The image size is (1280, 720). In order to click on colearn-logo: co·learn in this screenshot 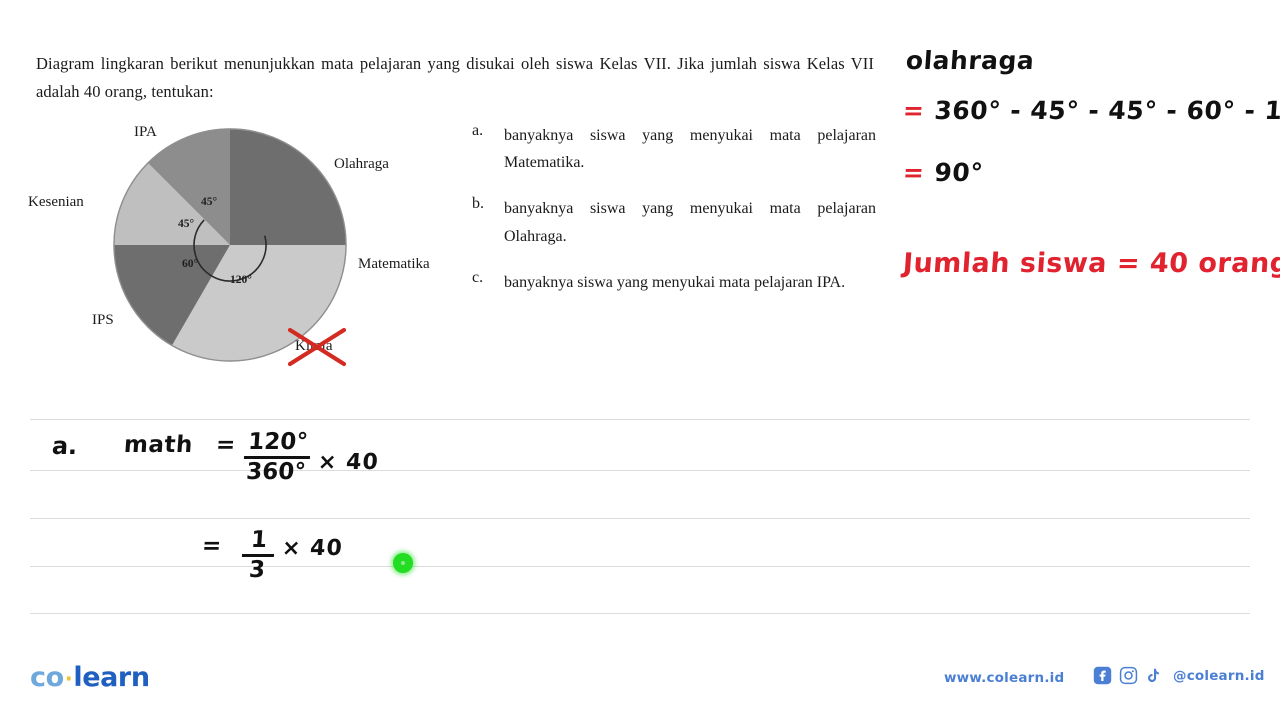, I will do `click(90, 677)`.